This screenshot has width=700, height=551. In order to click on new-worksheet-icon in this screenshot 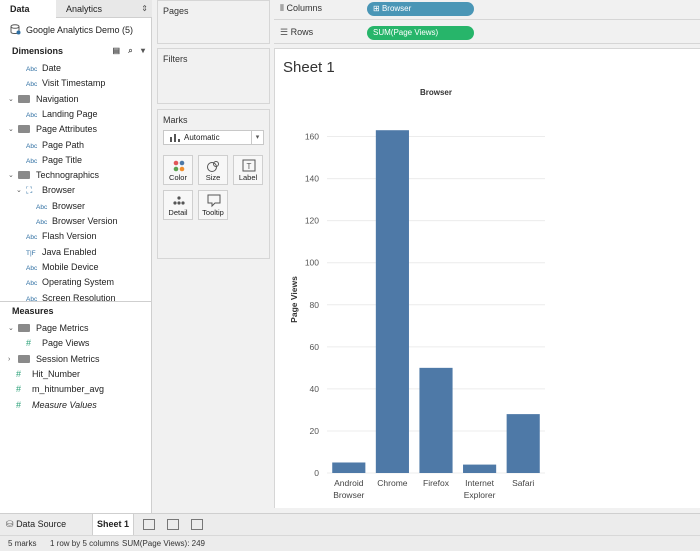, I will do `click(149, 524)`.